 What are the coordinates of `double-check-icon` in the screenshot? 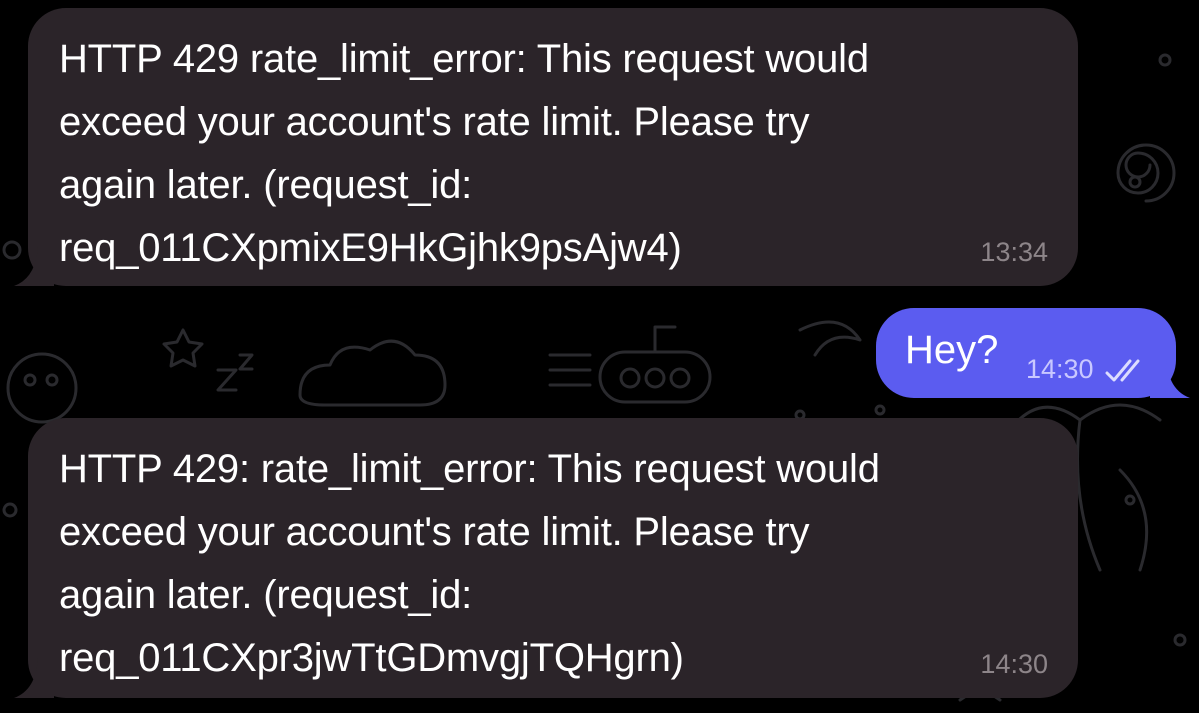 It's located at (1122, 370).